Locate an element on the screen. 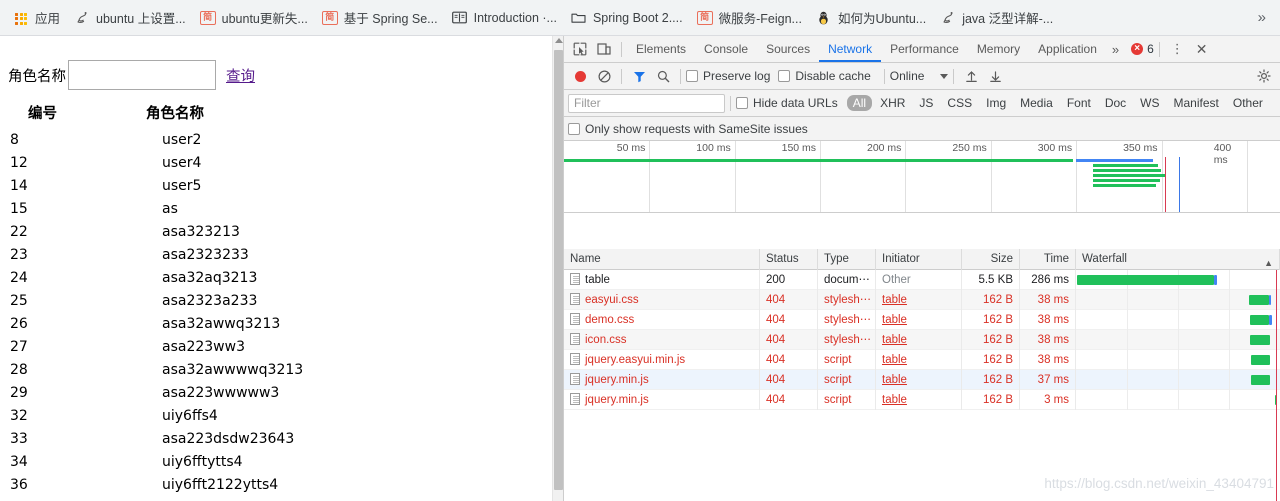  role-name-cell: asa2323233 is located at coordinates (205, 255).